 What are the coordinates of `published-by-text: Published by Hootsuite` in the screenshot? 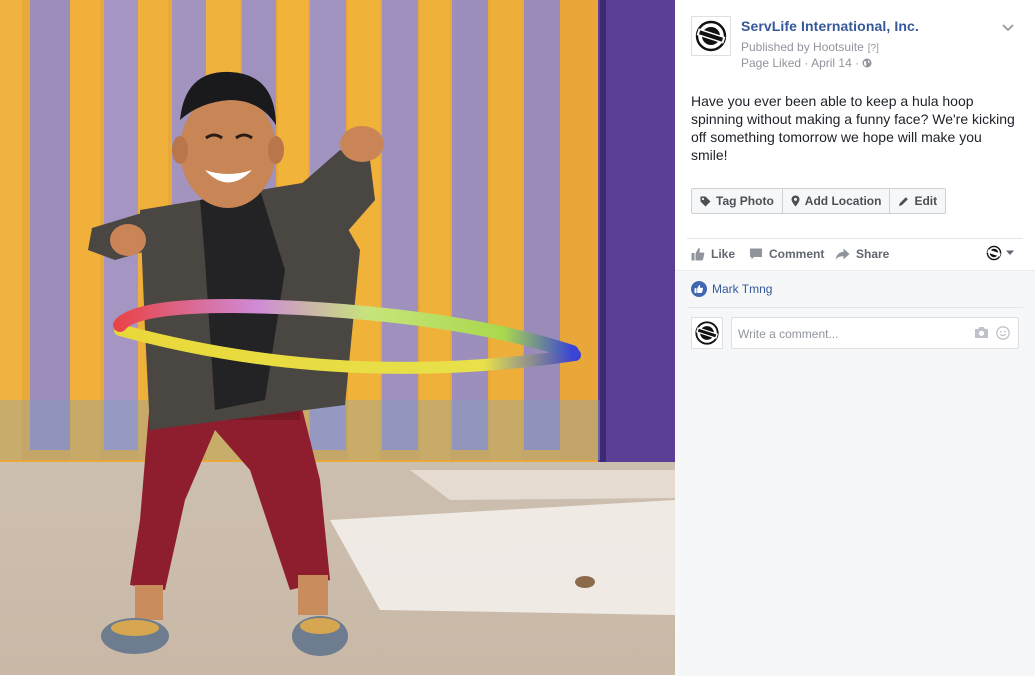 It's located at (802, 47).